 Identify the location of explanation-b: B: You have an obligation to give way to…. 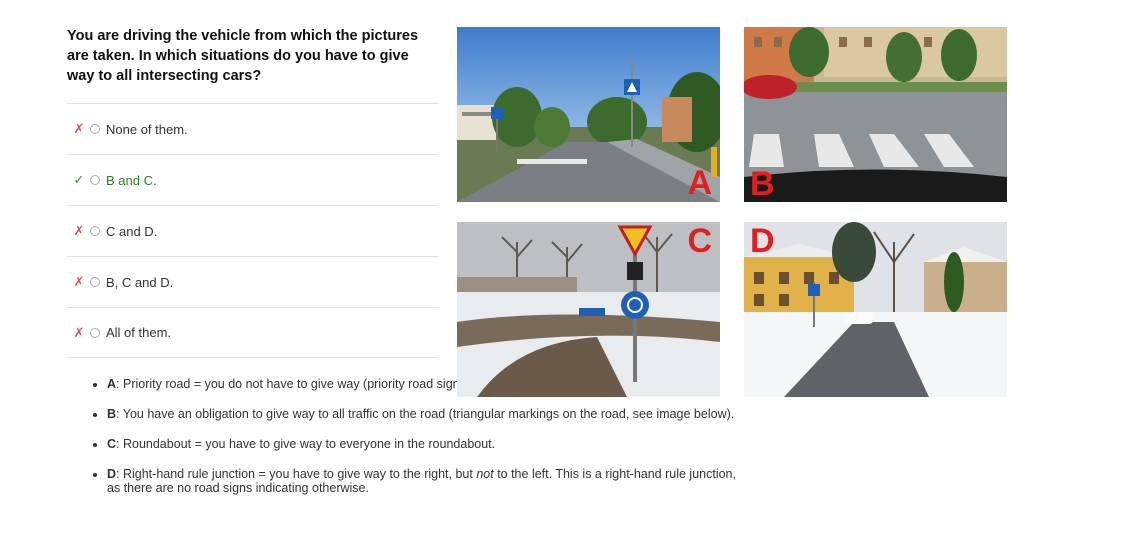
(427, 414).